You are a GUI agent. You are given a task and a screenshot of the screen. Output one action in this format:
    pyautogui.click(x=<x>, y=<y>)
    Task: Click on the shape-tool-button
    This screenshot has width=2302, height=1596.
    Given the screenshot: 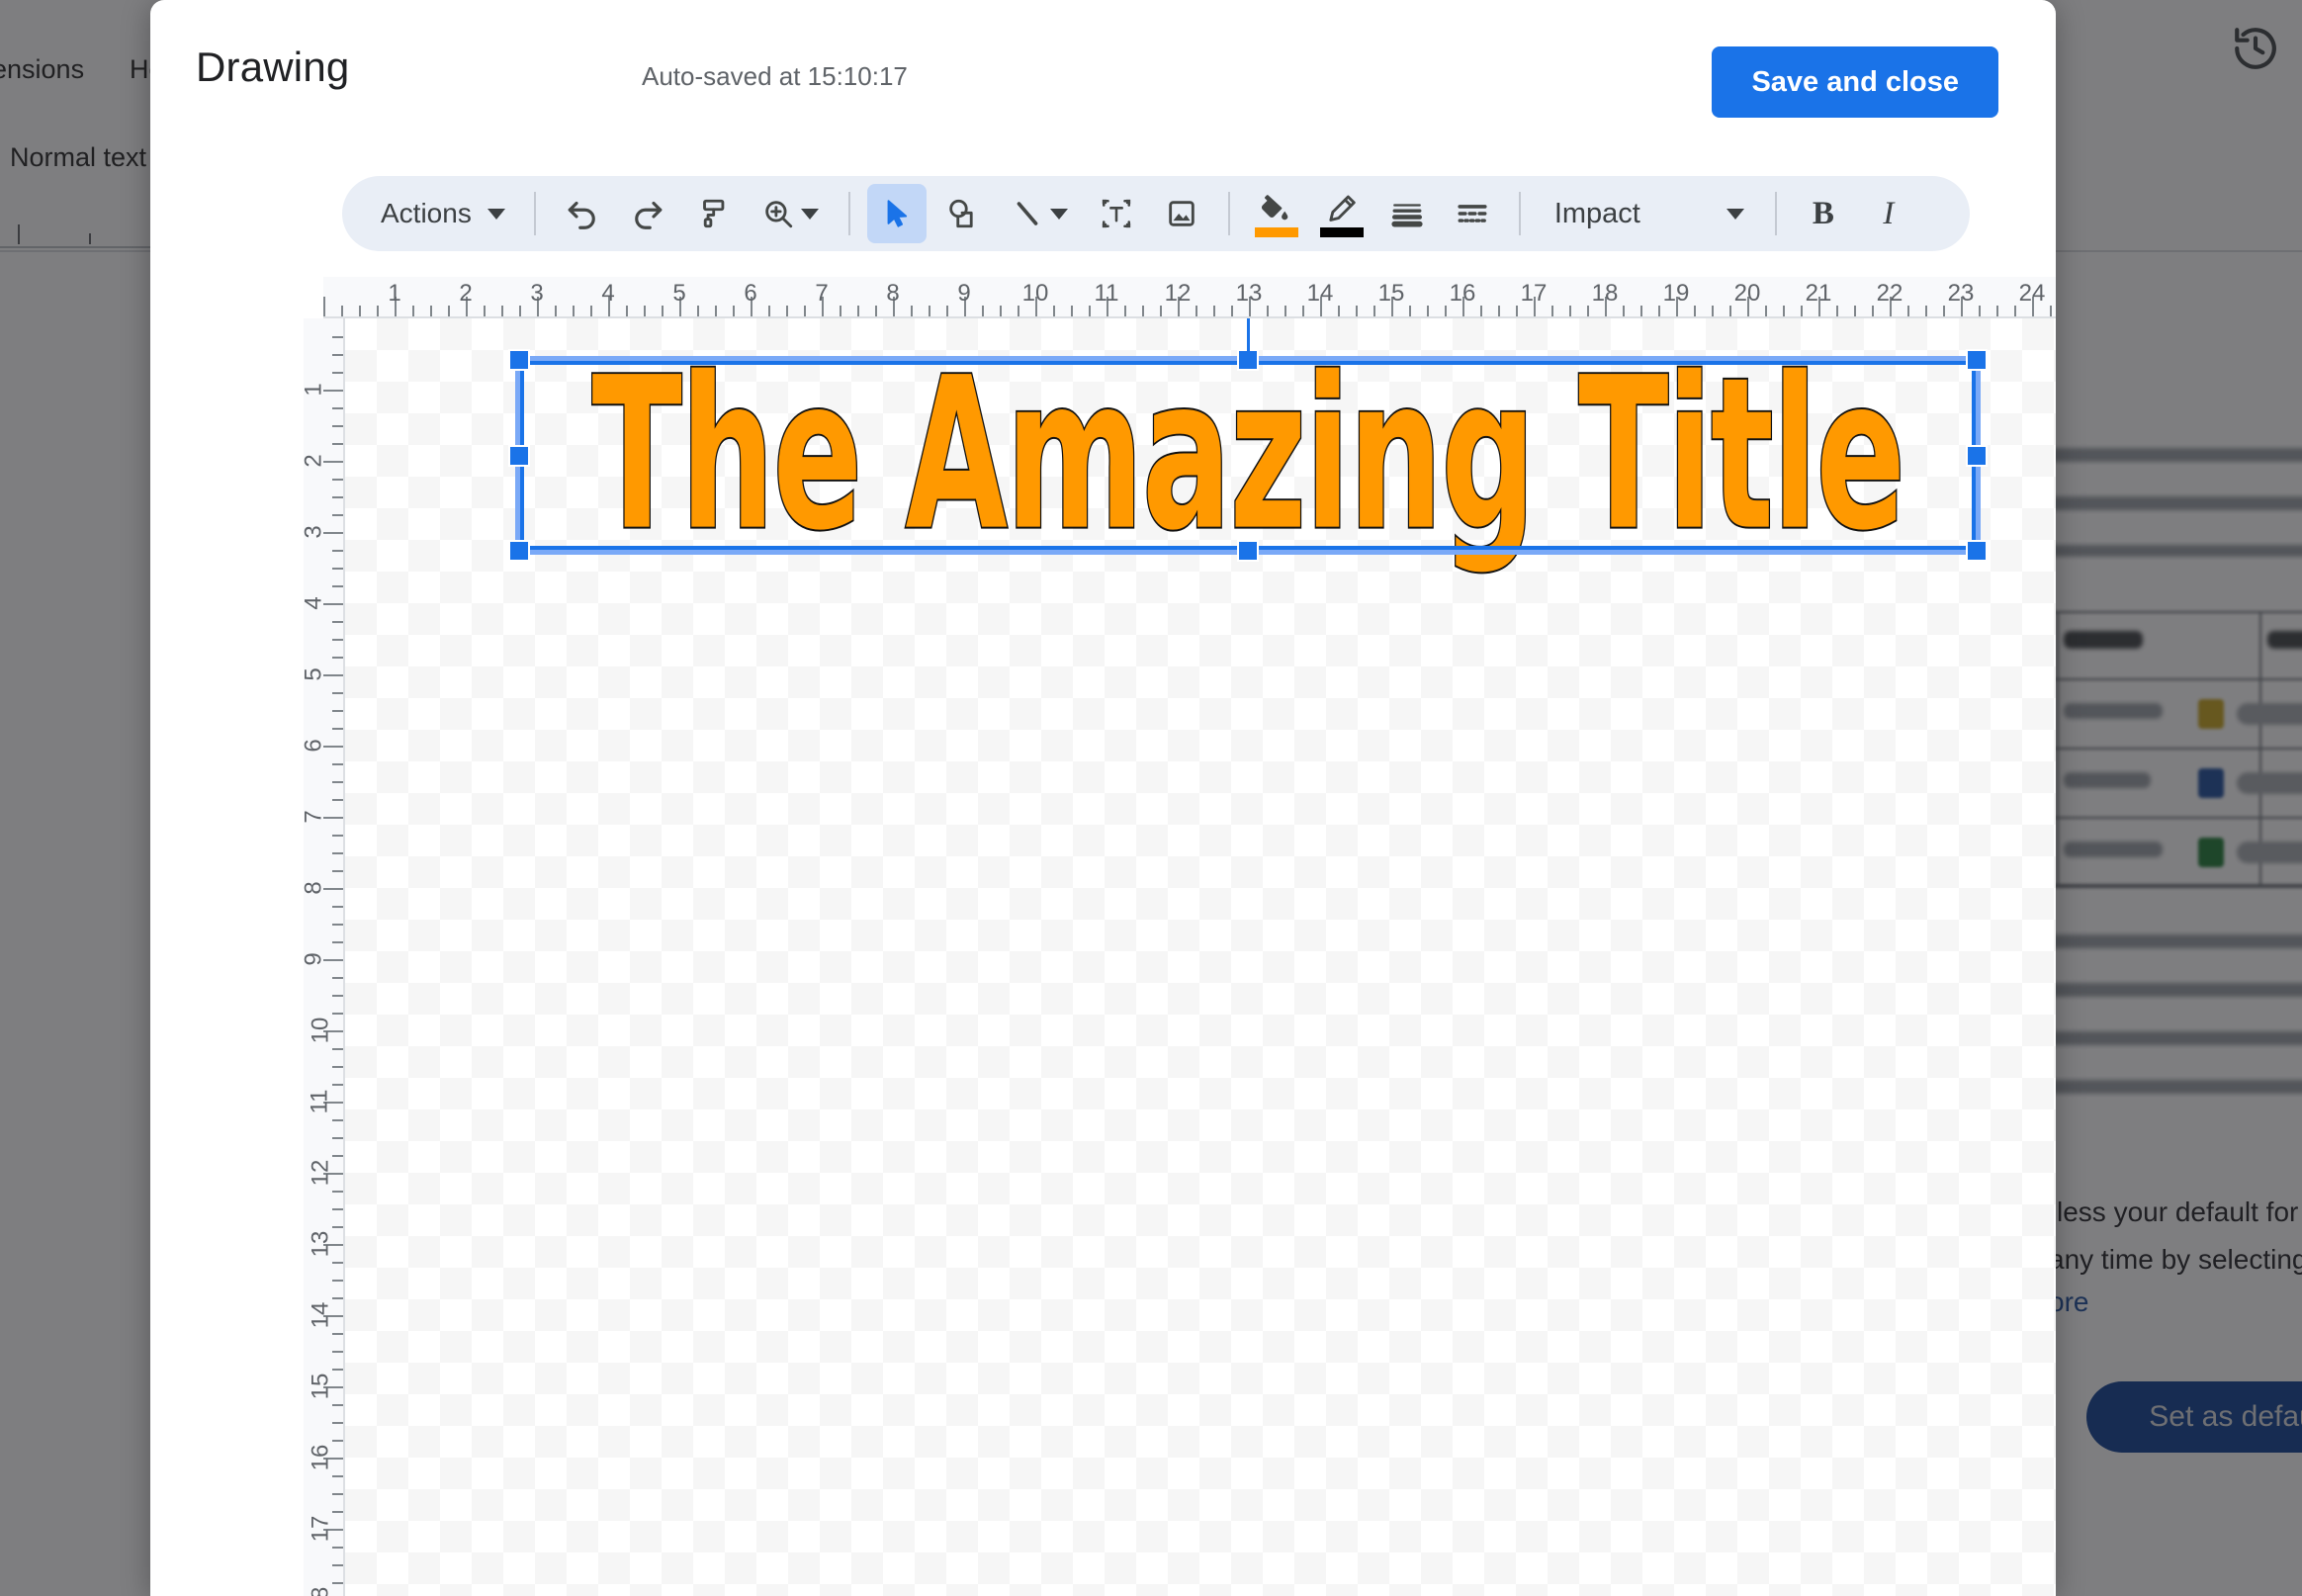 What is the action you would take?
    pyautogui.click(x=962, y=213)
    